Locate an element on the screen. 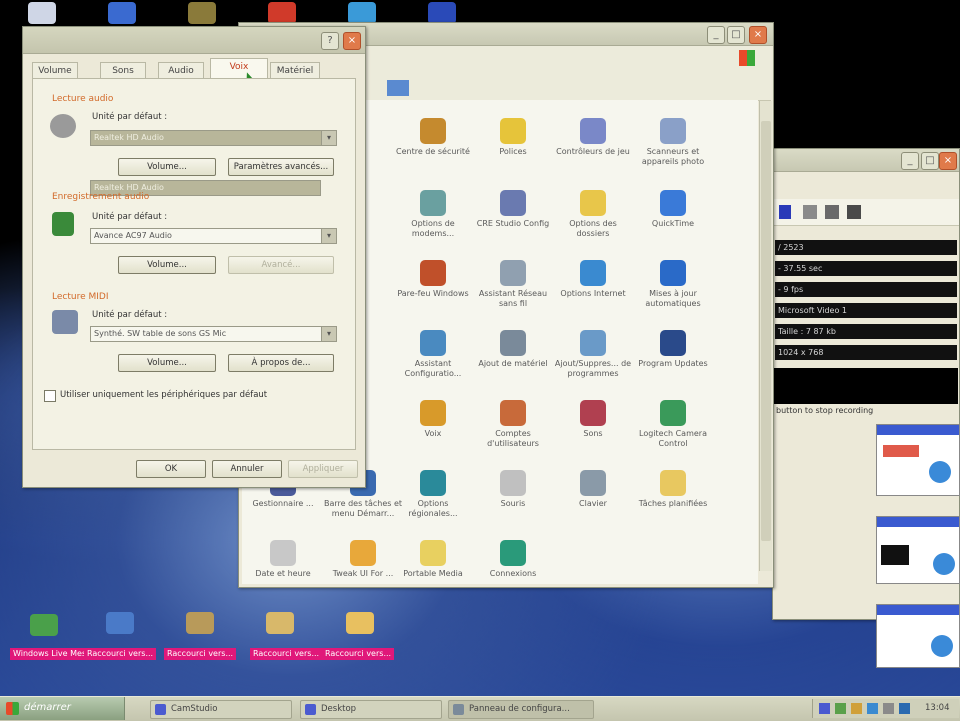 The width and height of the screenshot is (960, 721). record-icon is located at coordinates (785, 212).